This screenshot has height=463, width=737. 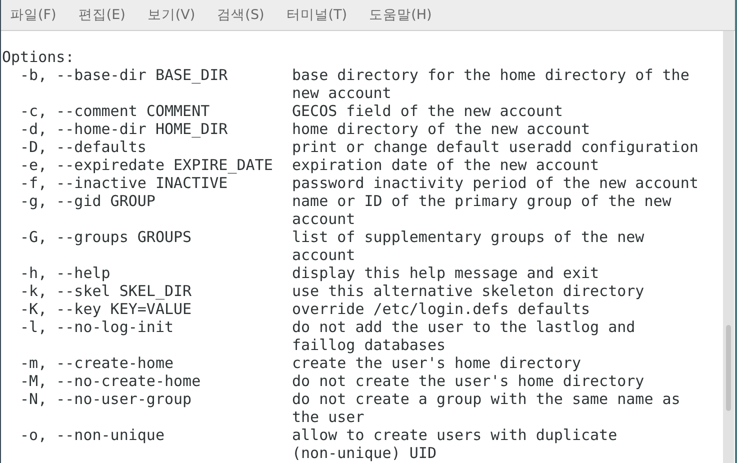 What do you see at coordinates (455, 435) in the screenshot?
I see `option-description: allow to create users with duplicate` at bounding box center [455, 435].